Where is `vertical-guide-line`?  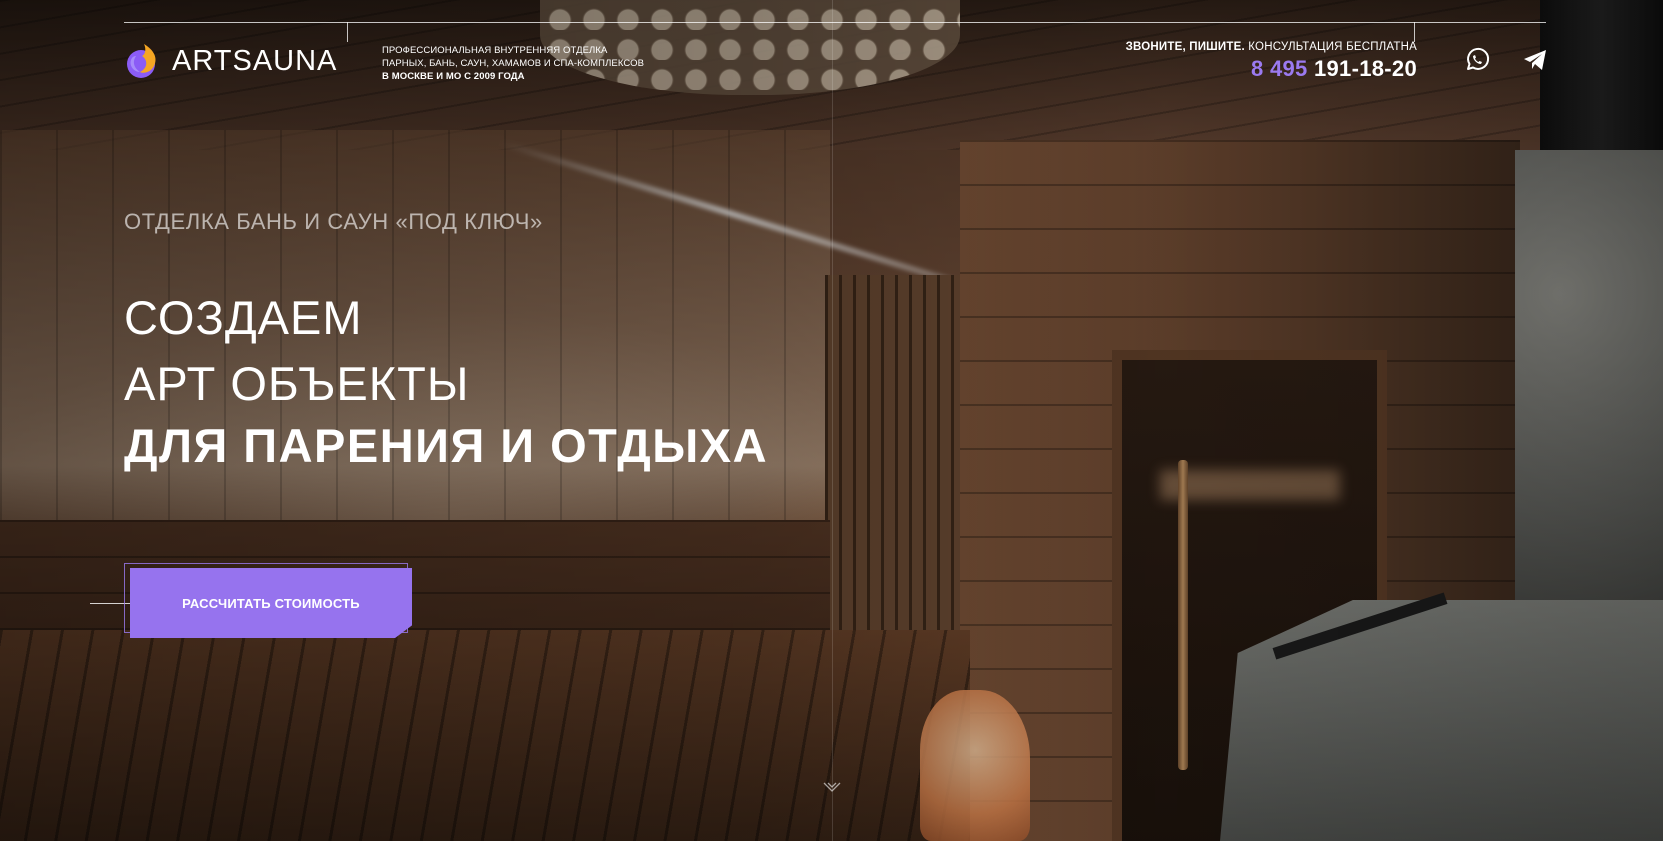 vertical-guide-line is located at coordinates (832, 420).